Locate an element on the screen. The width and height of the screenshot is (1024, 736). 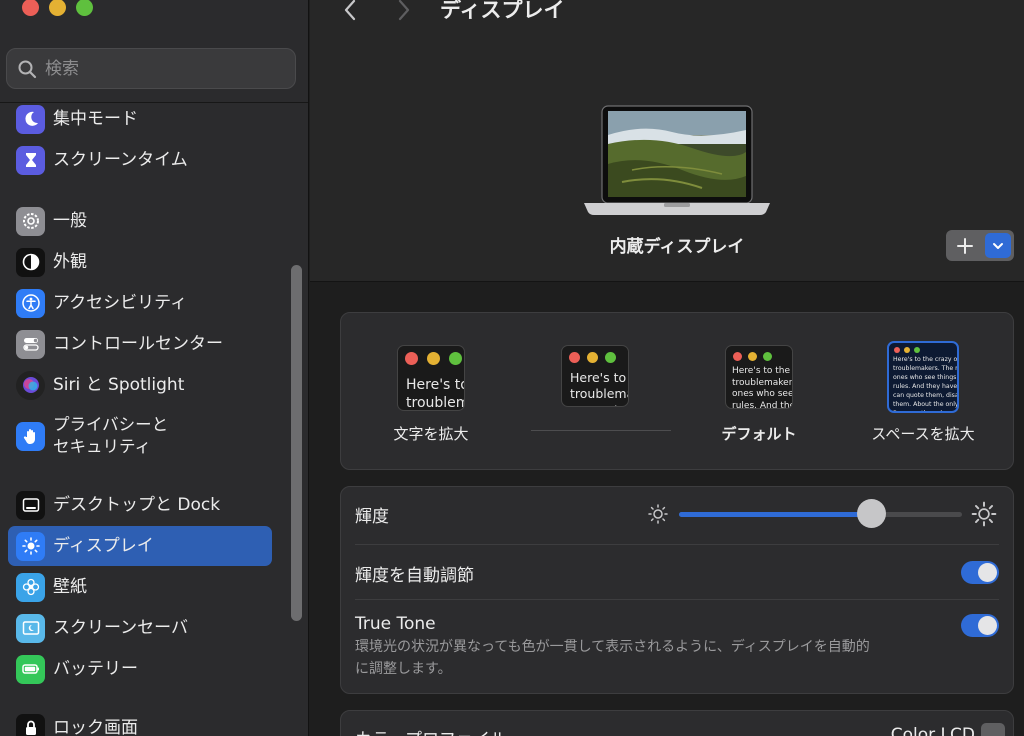
siri-icon is located at coordinates (30, 385).